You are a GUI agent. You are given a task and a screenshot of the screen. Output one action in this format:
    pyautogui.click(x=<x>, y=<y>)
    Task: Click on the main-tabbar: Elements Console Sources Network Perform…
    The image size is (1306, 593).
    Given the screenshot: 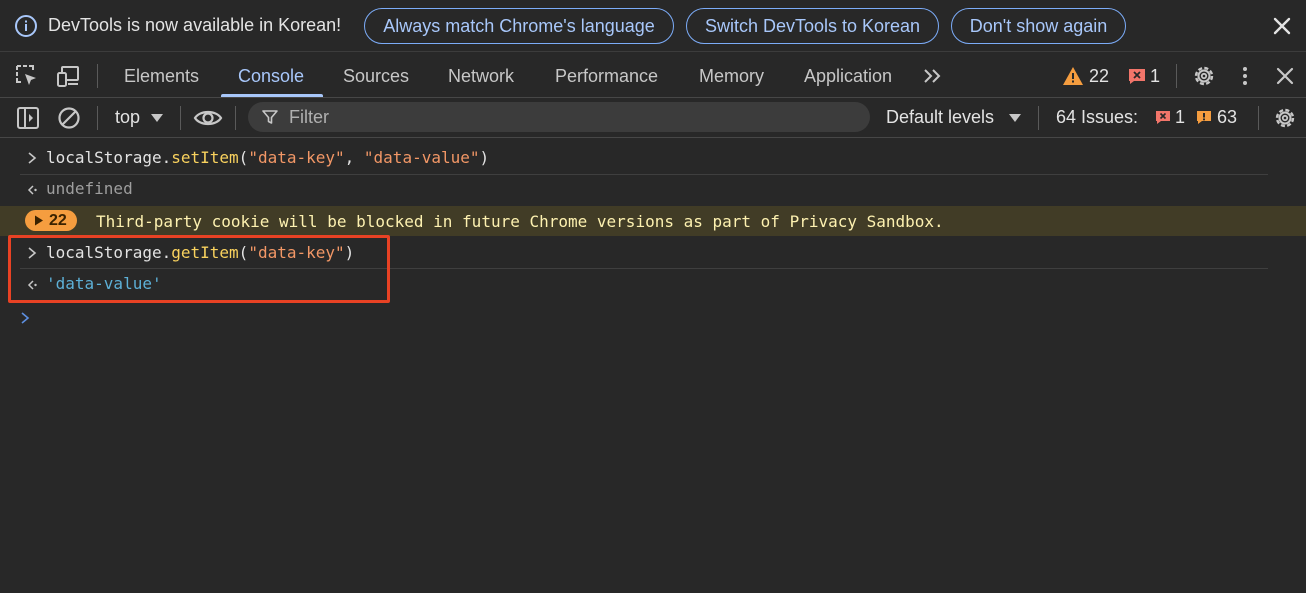 What is the action you would take?
    pyautogui.click(x=653, y=75)
    